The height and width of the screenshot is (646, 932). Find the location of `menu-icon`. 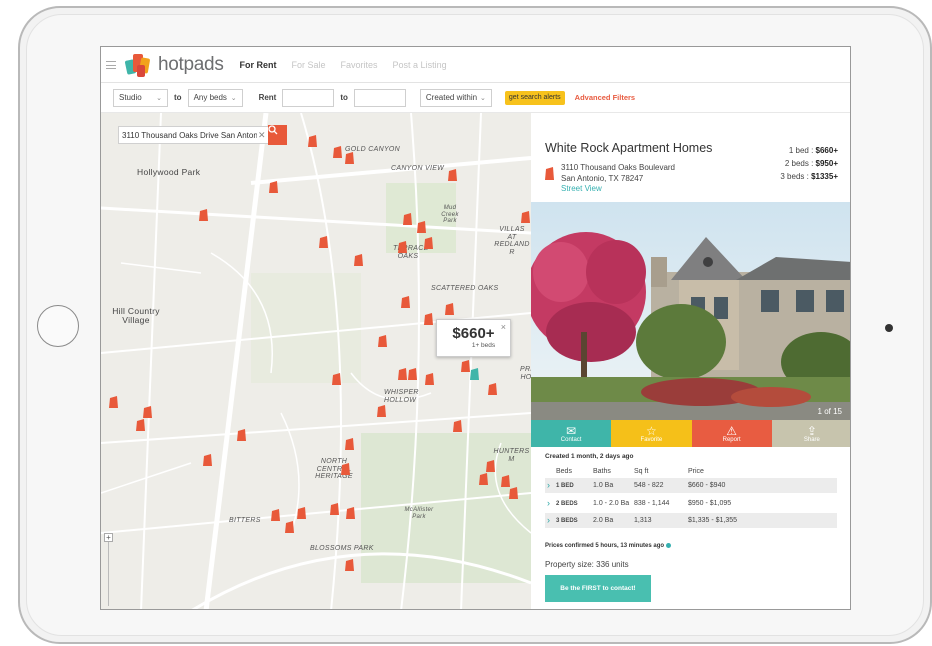

menu-icon is located at coordinates (111, 64).